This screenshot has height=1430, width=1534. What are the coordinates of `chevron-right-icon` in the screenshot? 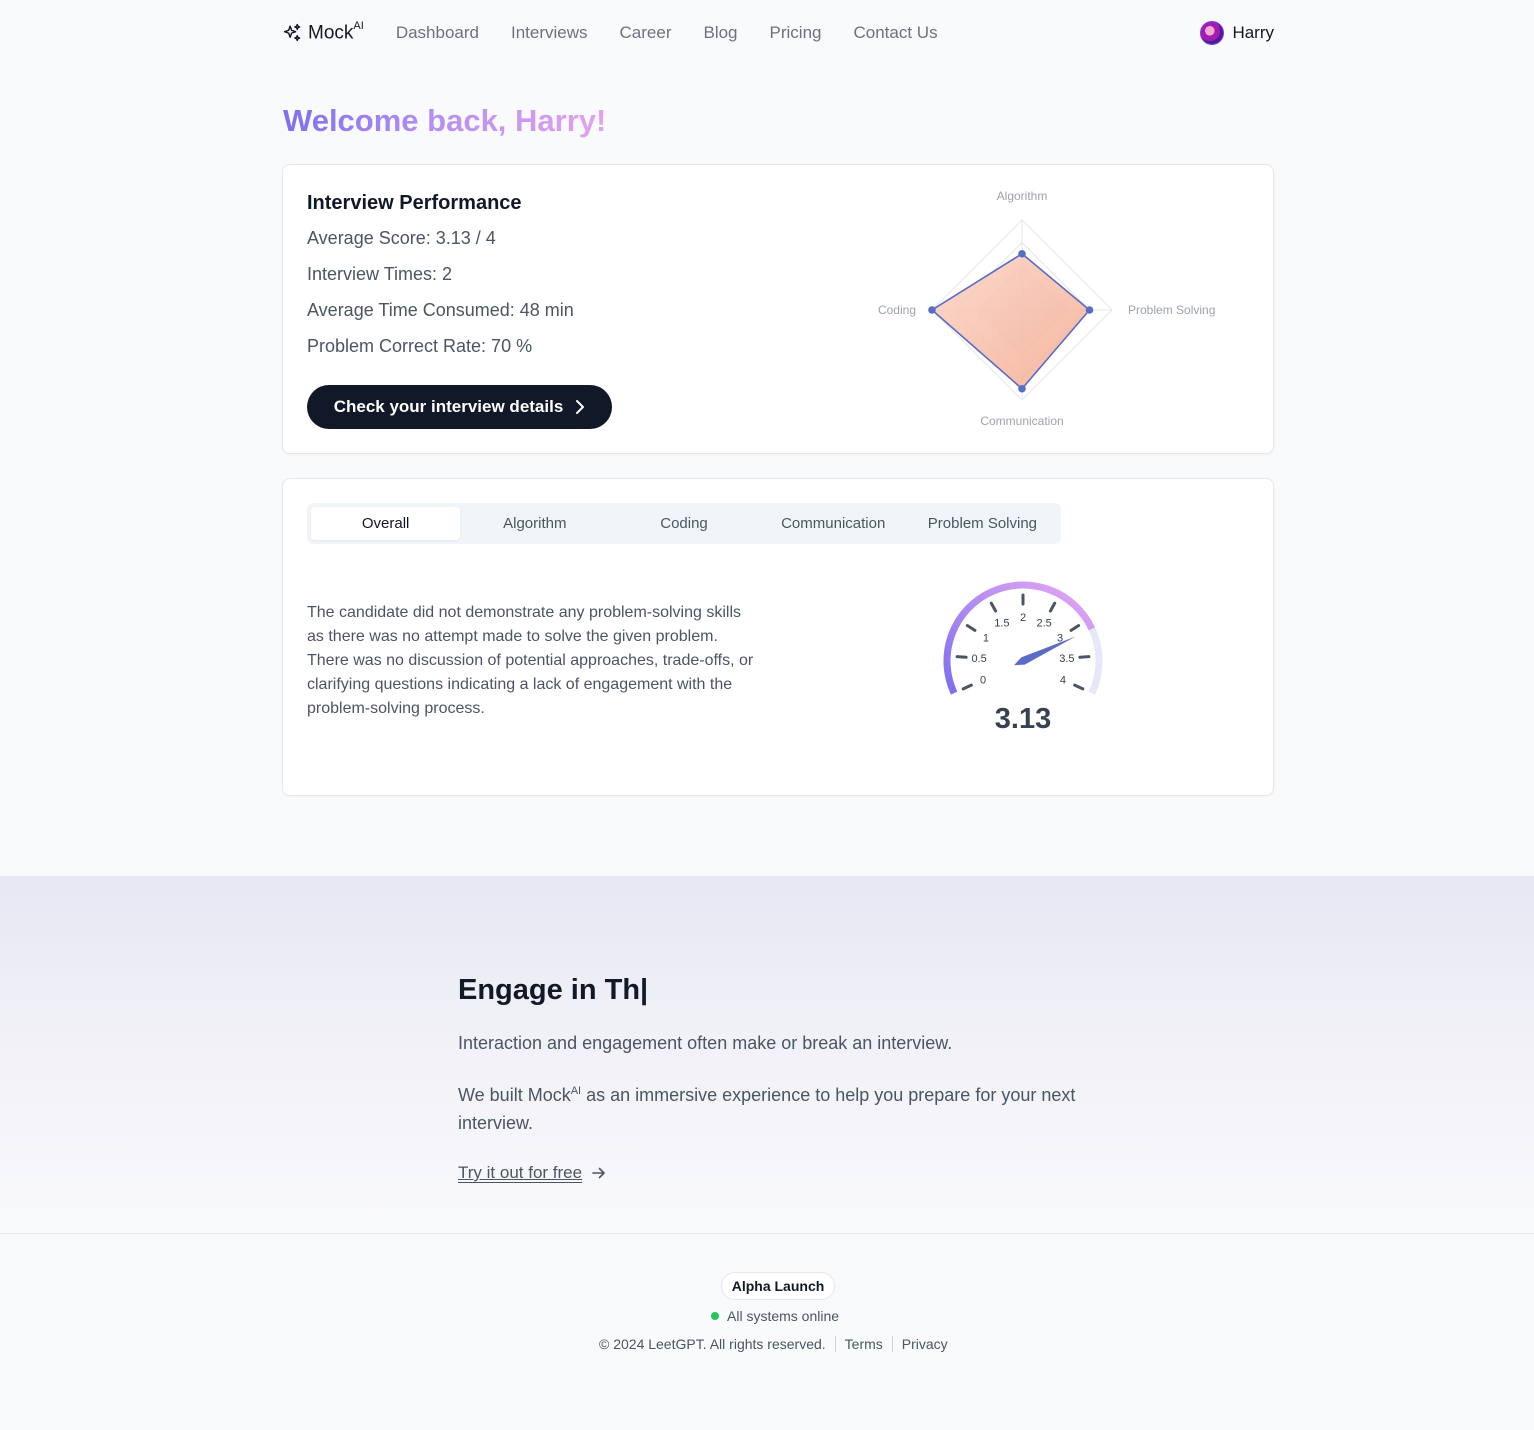 It's located at (580, 407).